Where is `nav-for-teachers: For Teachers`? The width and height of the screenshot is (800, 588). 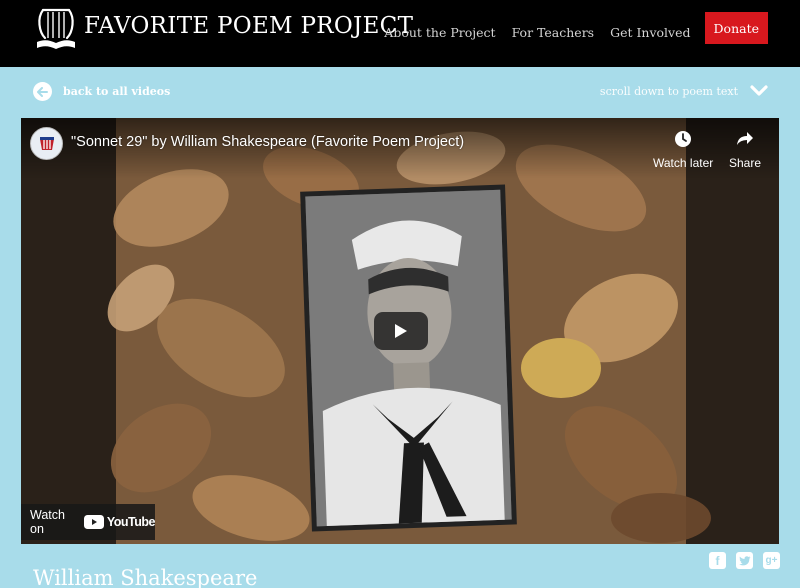
nav-for-teachers: For Teachers is located at coordinates (553, 32).